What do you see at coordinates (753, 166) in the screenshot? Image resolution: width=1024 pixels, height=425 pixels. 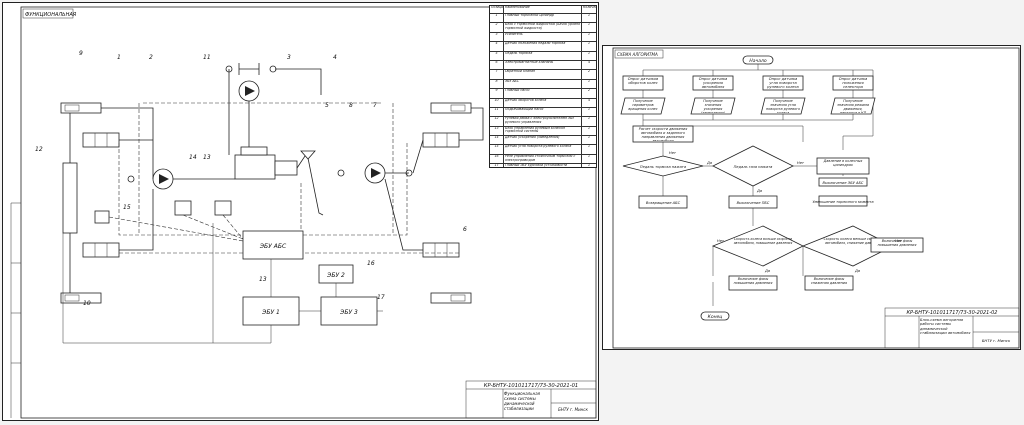 I see `decision-gas-pedal: Педаль газа нажата` at bounding box center [753, 166].